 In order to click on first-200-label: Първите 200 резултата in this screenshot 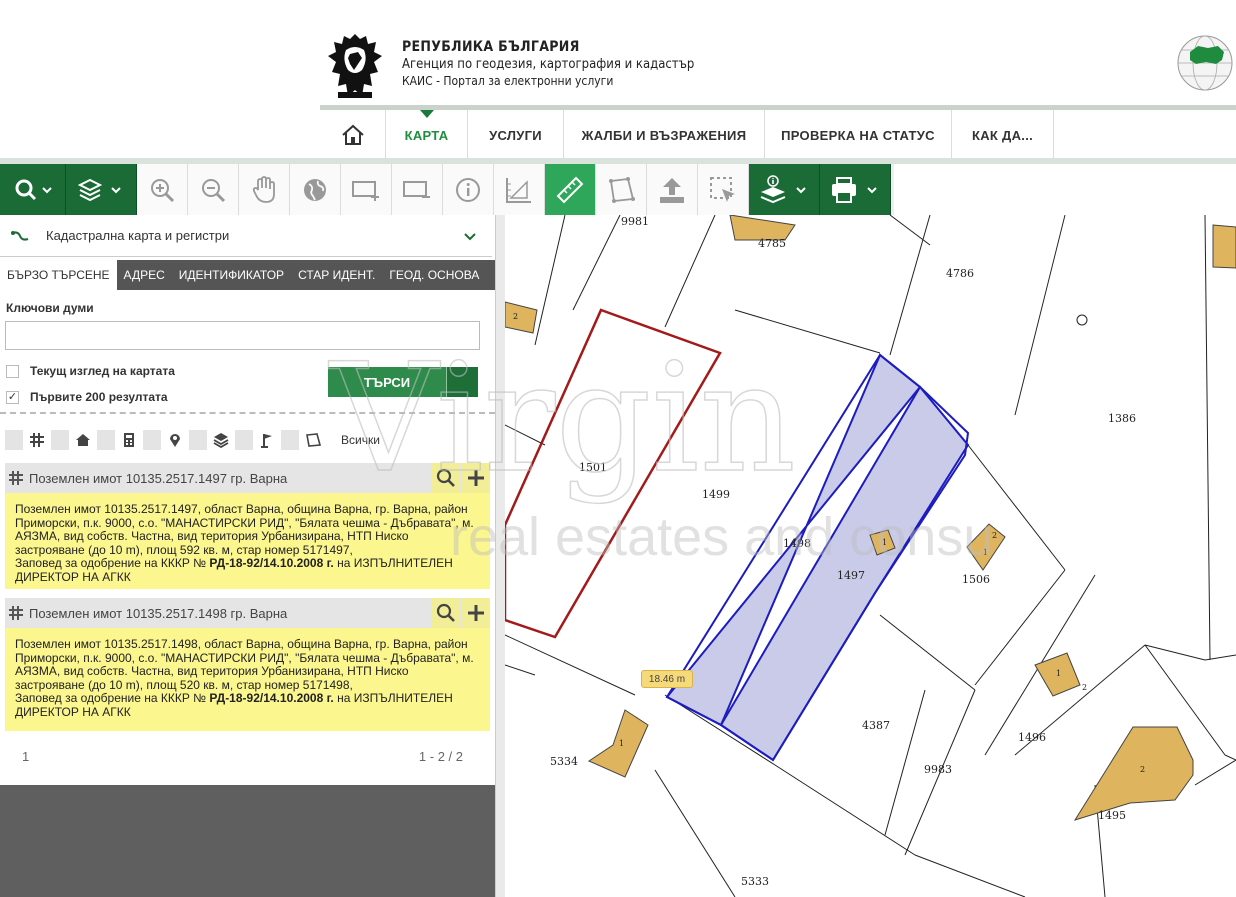, I will do `click(99, 397)`.